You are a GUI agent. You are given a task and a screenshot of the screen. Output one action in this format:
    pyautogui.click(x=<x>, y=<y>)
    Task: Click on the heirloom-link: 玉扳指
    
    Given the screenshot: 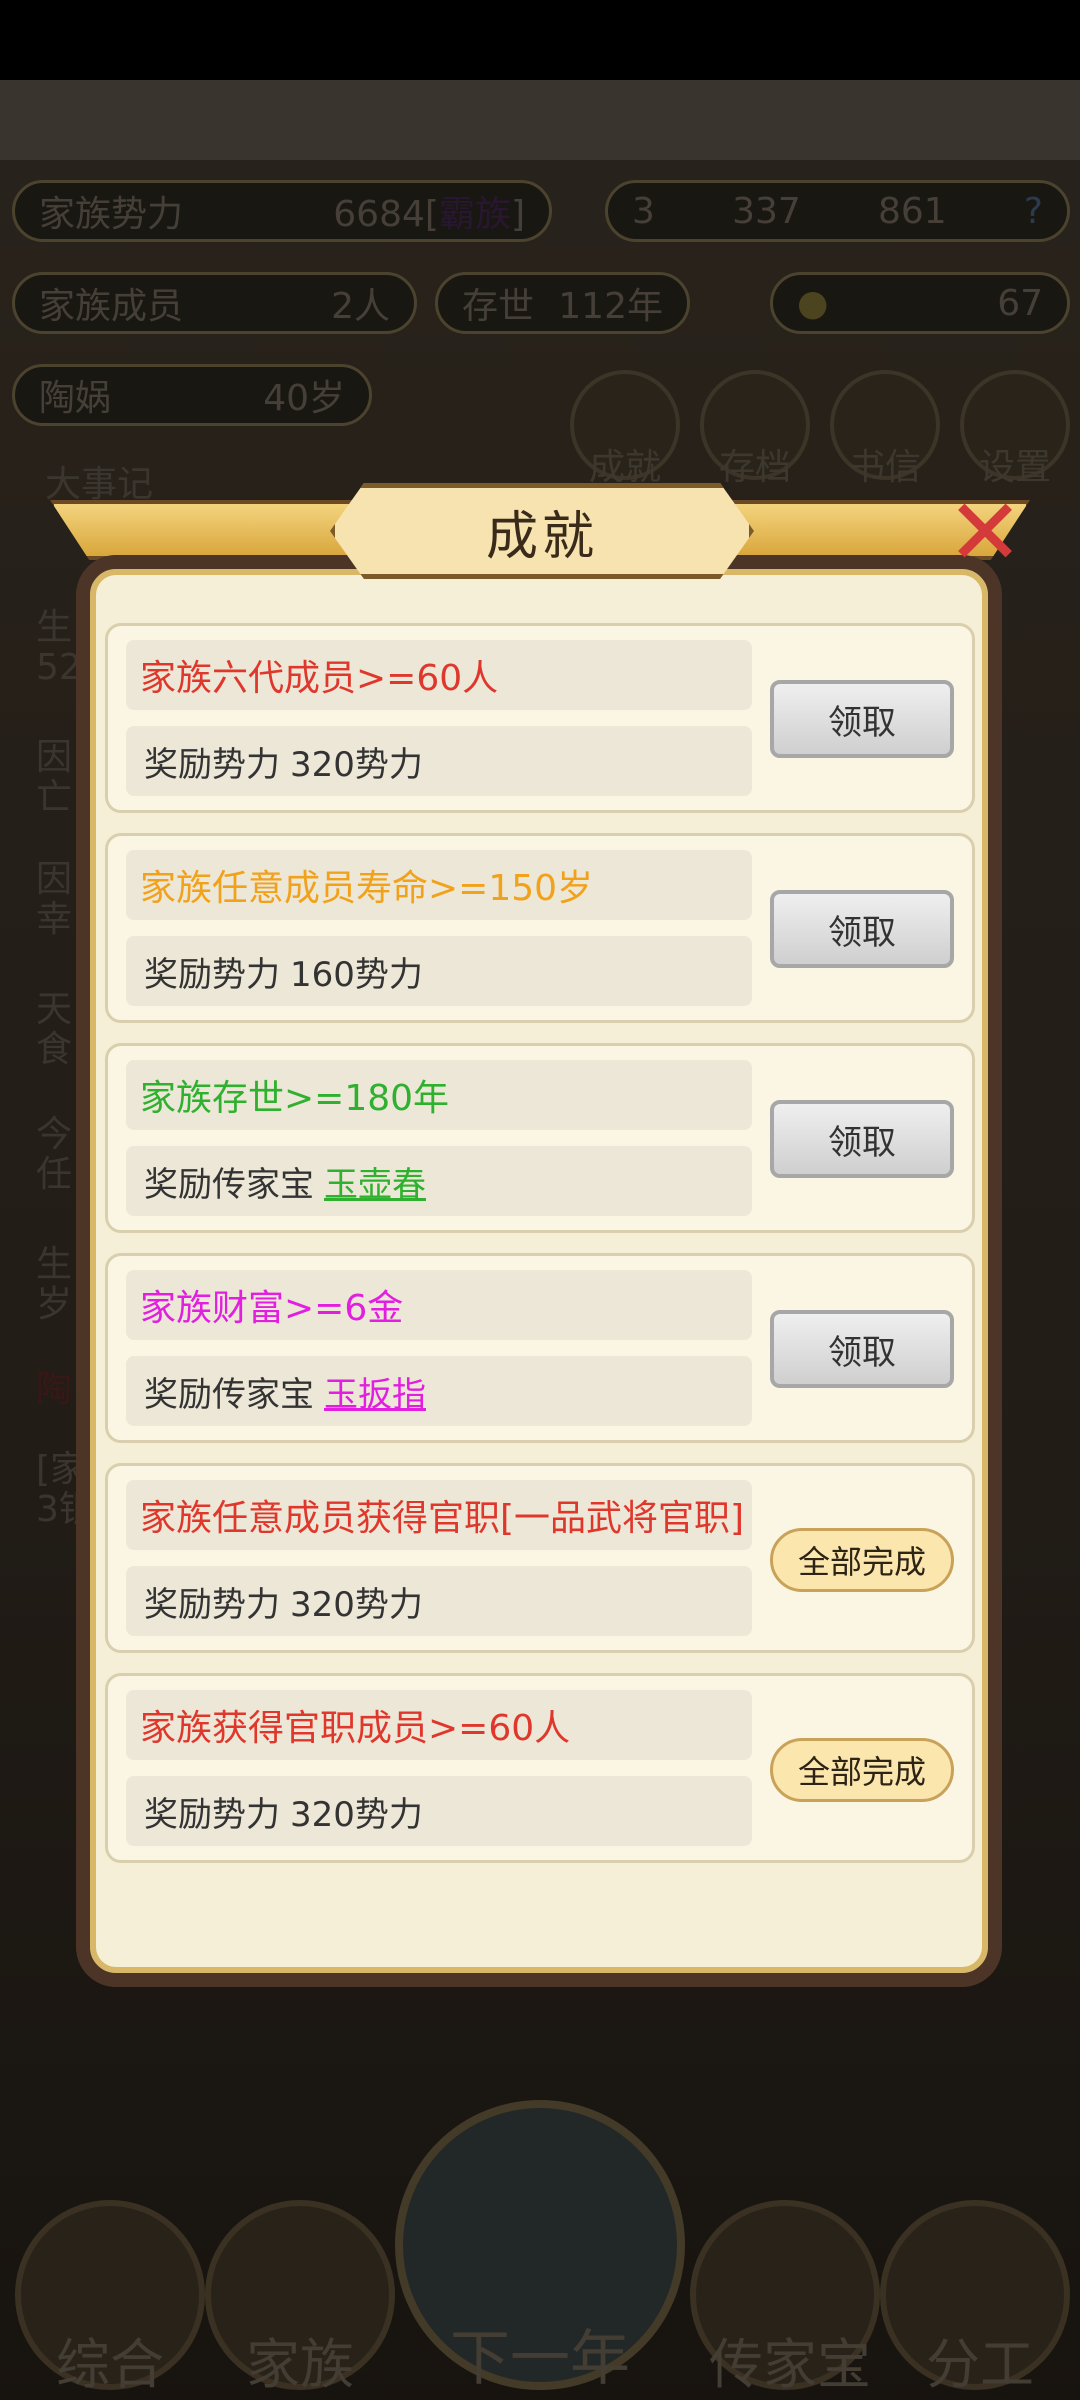 What is the action you would take?
    pyautogui.click(x=375, y=1391)
    